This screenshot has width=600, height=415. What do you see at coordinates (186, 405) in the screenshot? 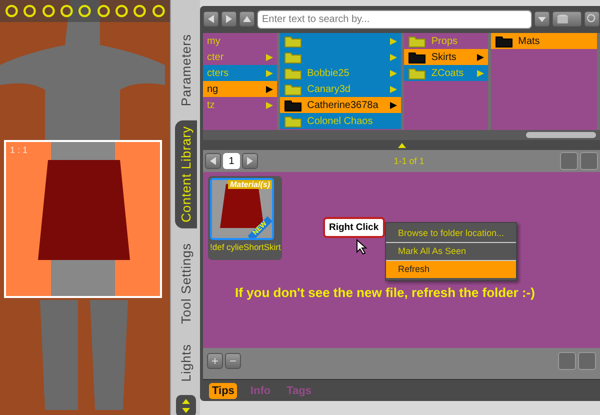
I see `scroll-arrows-icon` at bounding box center [186, 405].